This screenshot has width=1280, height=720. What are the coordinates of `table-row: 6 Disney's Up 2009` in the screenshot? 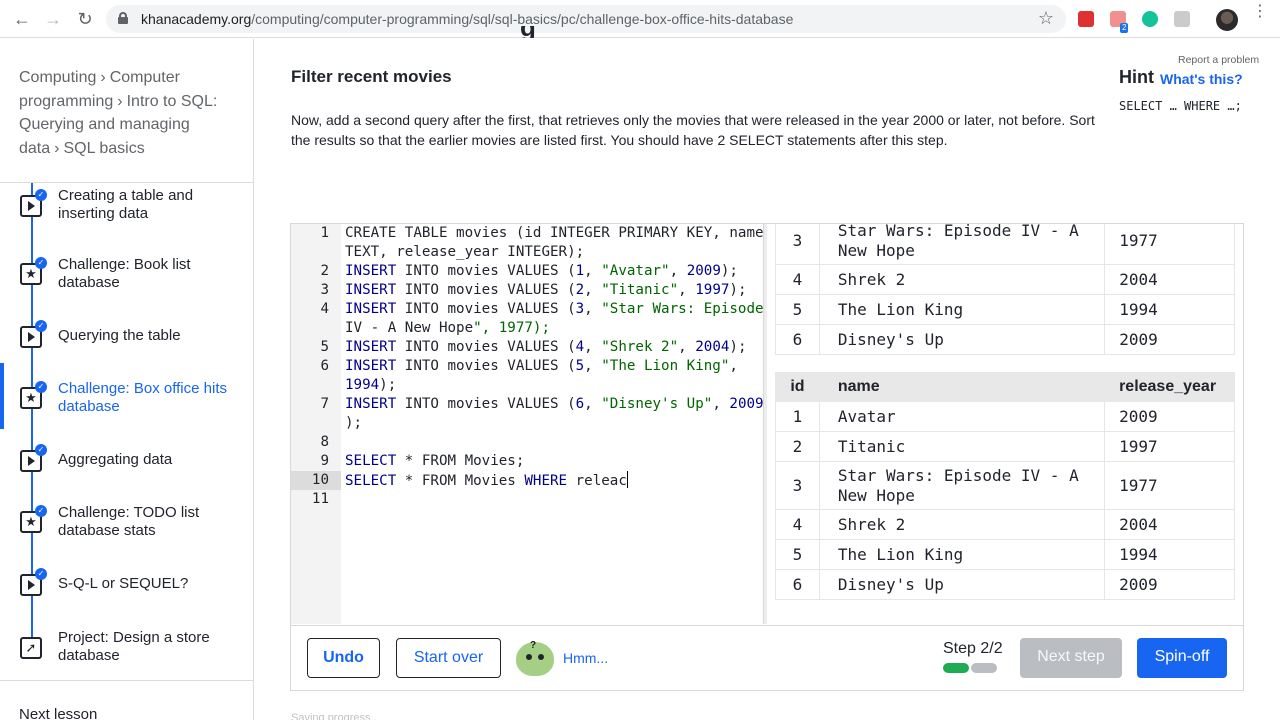 It's located at (1005, 339).